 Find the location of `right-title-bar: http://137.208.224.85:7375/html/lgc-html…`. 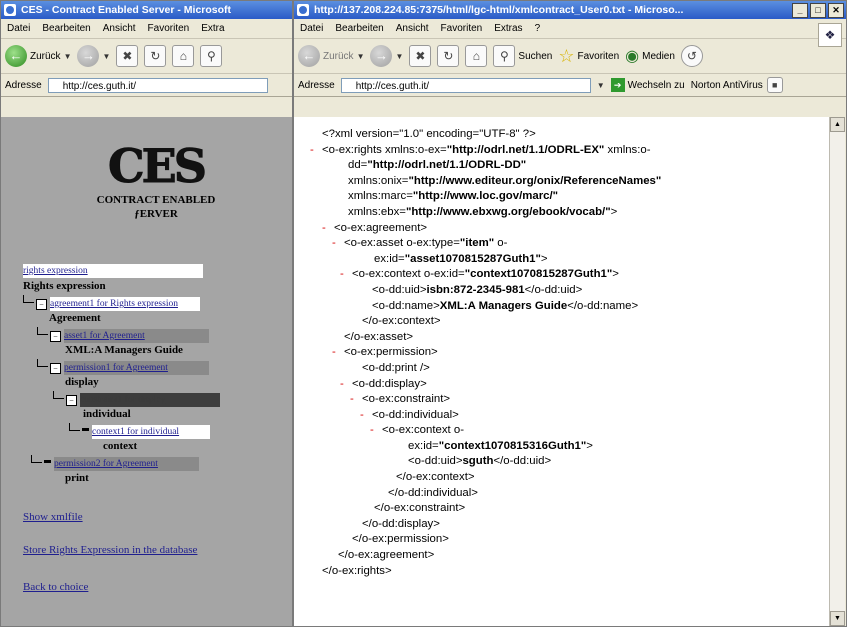

right-title-bar: http://137.208.224.85:7375/html/lgc-html… is located at coordinates (570, 10).